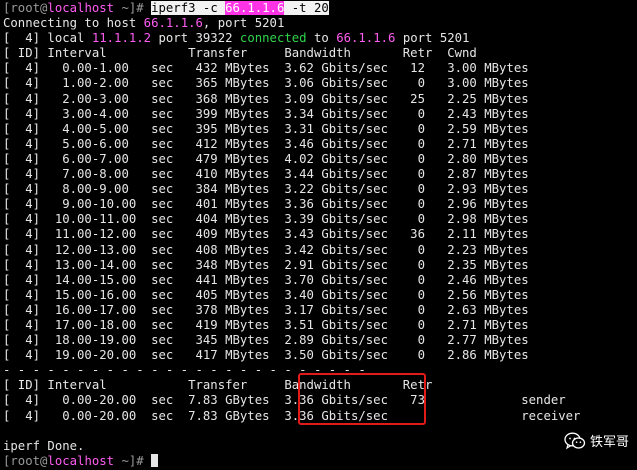 The image size is (637, 470). What do you see at coordinates (255, 8) in the screenshot?
I see `command-ip: 66.1.1.6` at bounding box center [255, 8].